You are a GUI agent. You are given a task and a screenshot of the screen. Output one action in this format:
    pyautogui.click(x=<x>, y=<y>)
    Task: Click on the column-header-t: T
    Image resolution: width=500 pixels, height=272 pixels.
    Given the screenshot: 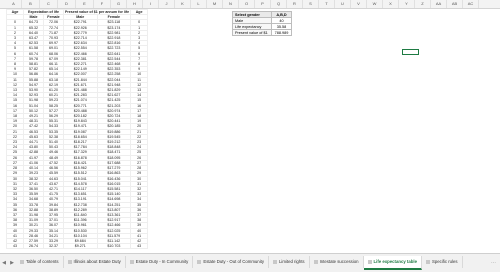 What is the action you would take?
    pyautogui.click(x=327, y=4)
    